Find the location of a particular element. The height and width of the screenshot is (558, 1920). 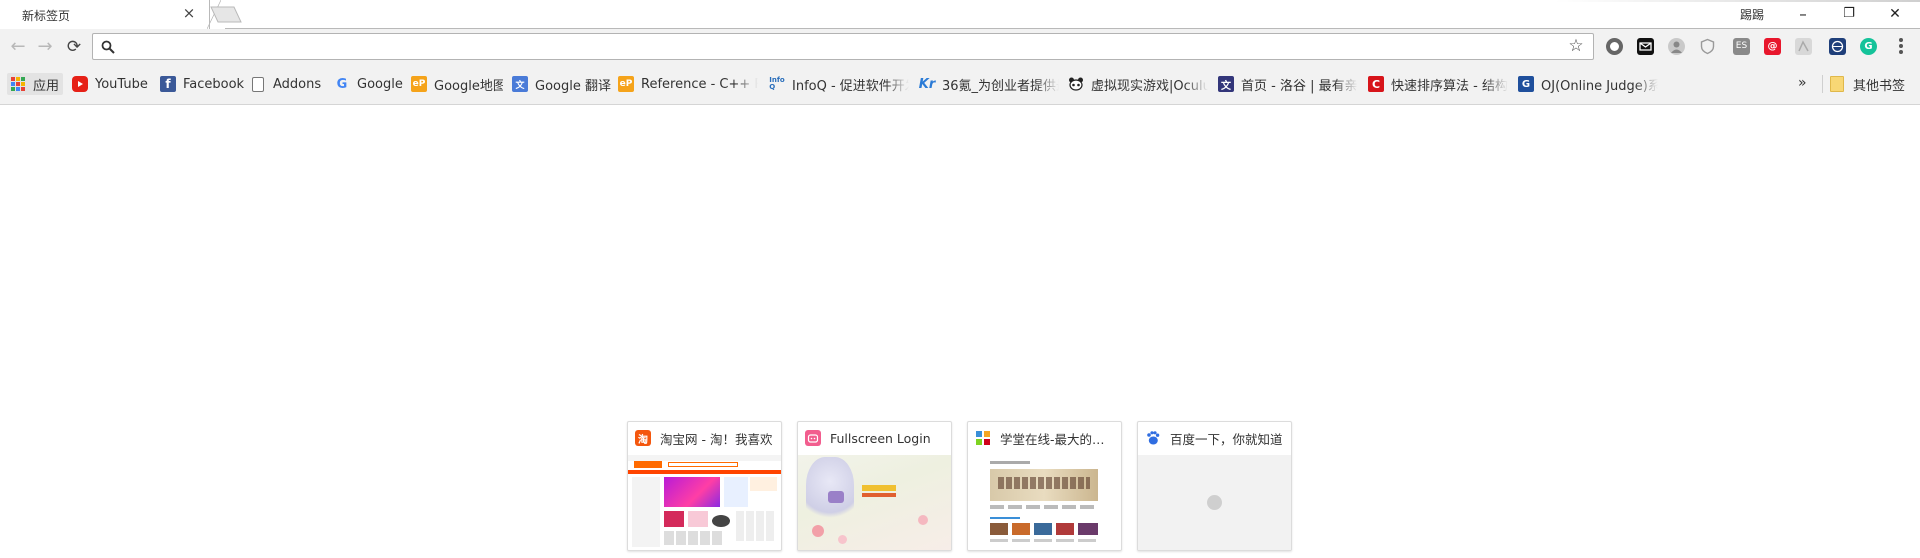

shield-icon is located at coordinates (1707, 46).